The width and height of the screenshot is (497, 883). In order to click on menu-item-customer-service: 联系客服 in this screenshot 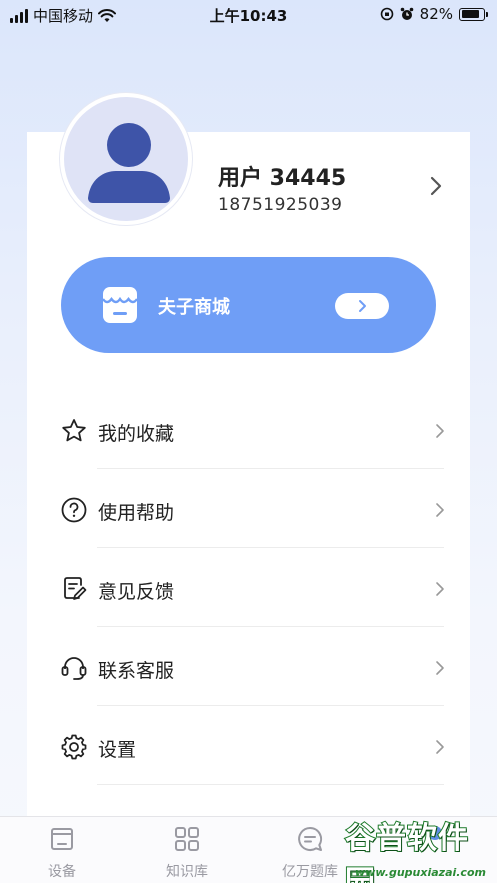, I will do `click(248, 666)`.